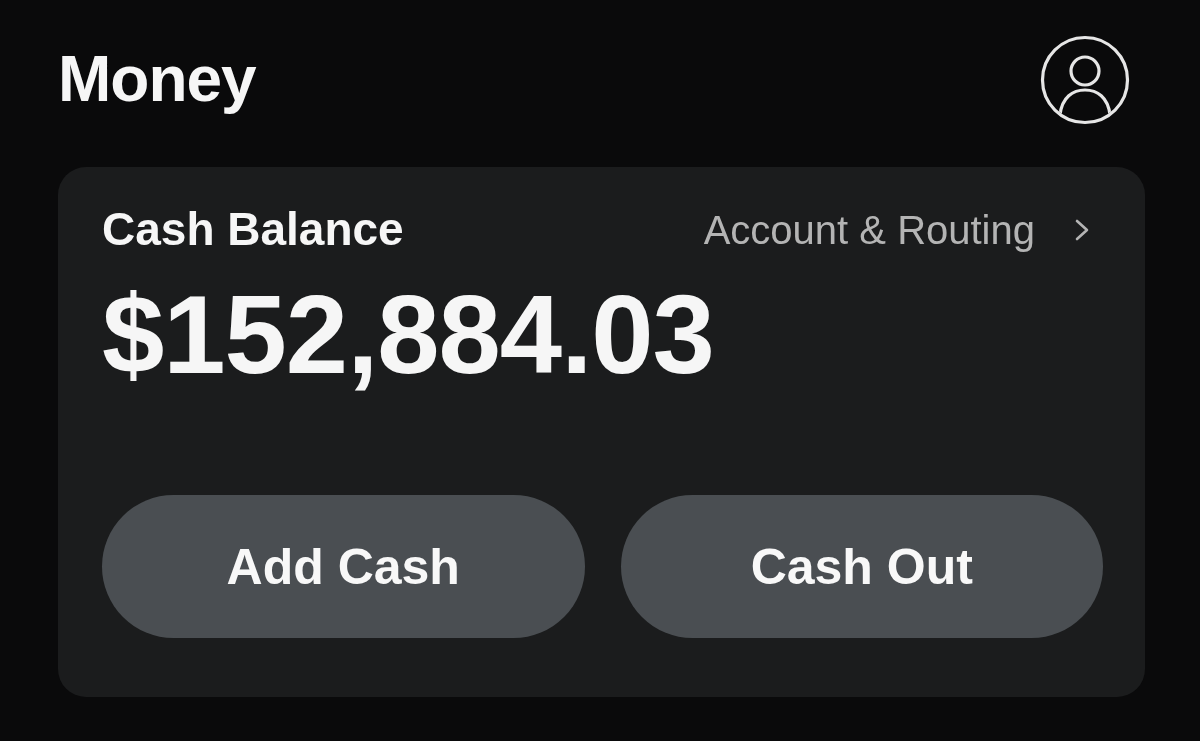  I want to click on balance-amount: $152,884.03, so click(408, 335).